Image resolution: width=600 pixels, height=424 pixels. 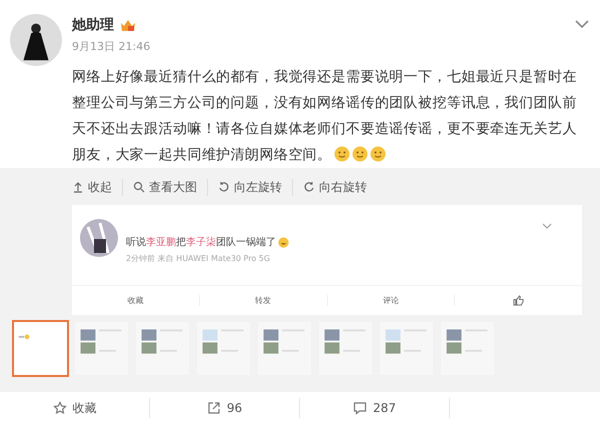 I want to click on author-name: 她助理, so click(x=93, y=25).